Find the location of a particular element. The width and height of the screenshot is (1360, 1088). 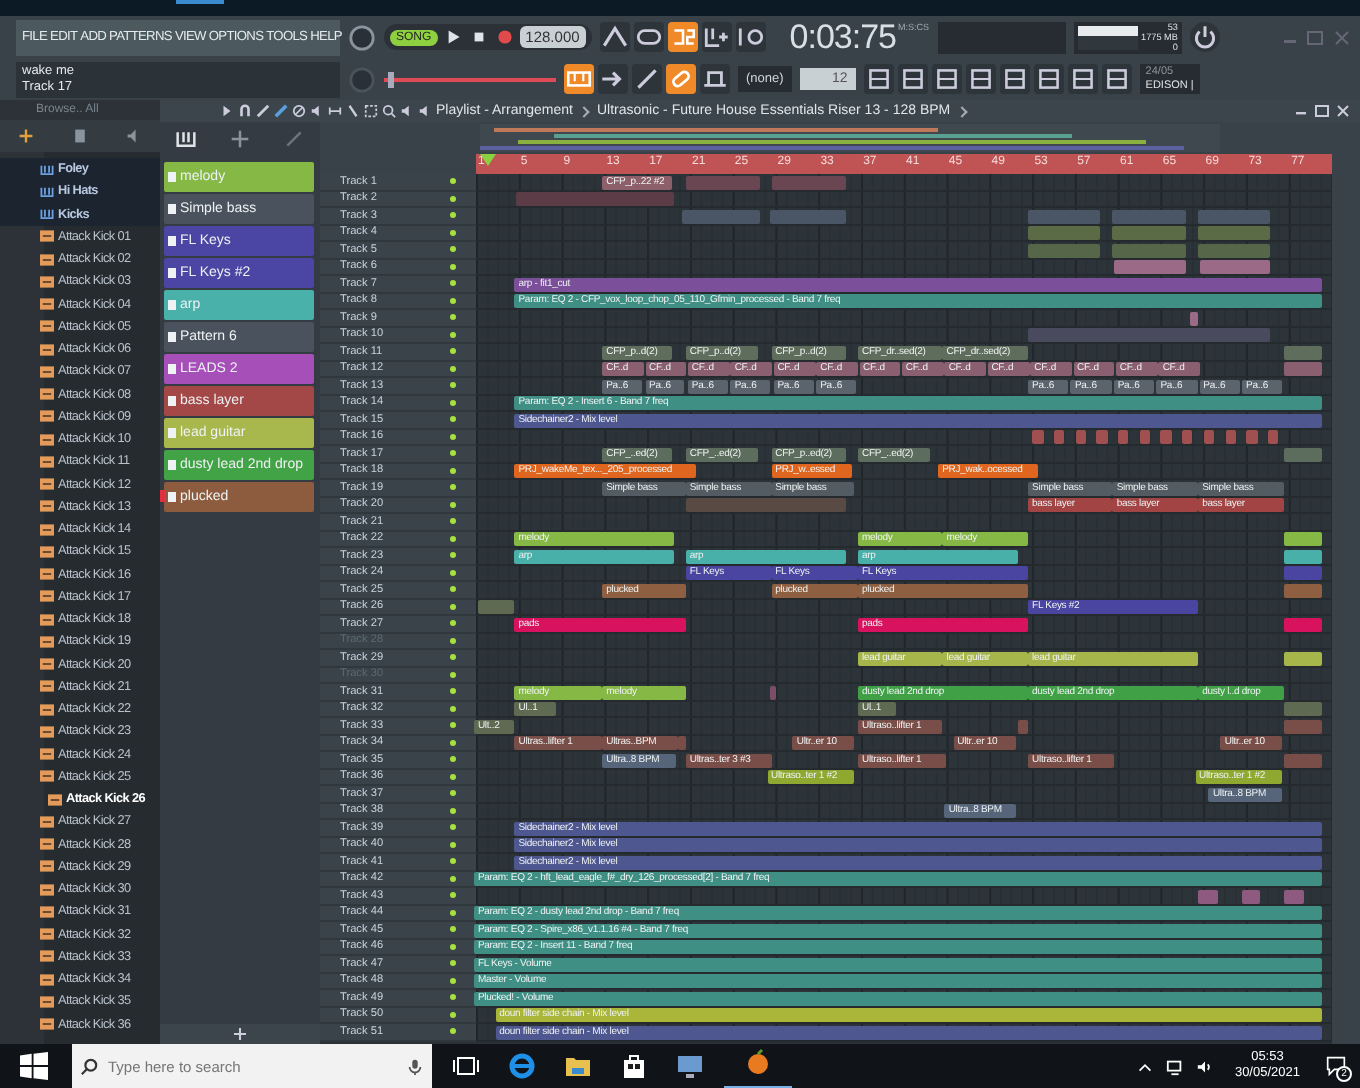

monitor-icon is located at coordinates (690, 1066).